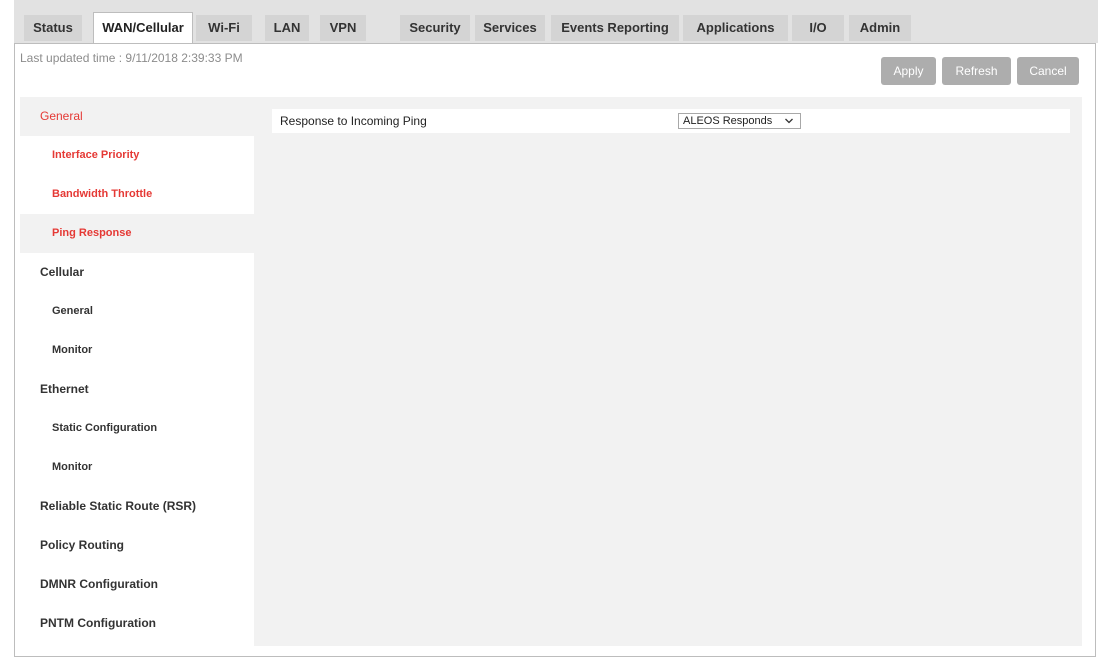  I want to click on tab-events-reporting: Events Reporting, so click(615, 28).